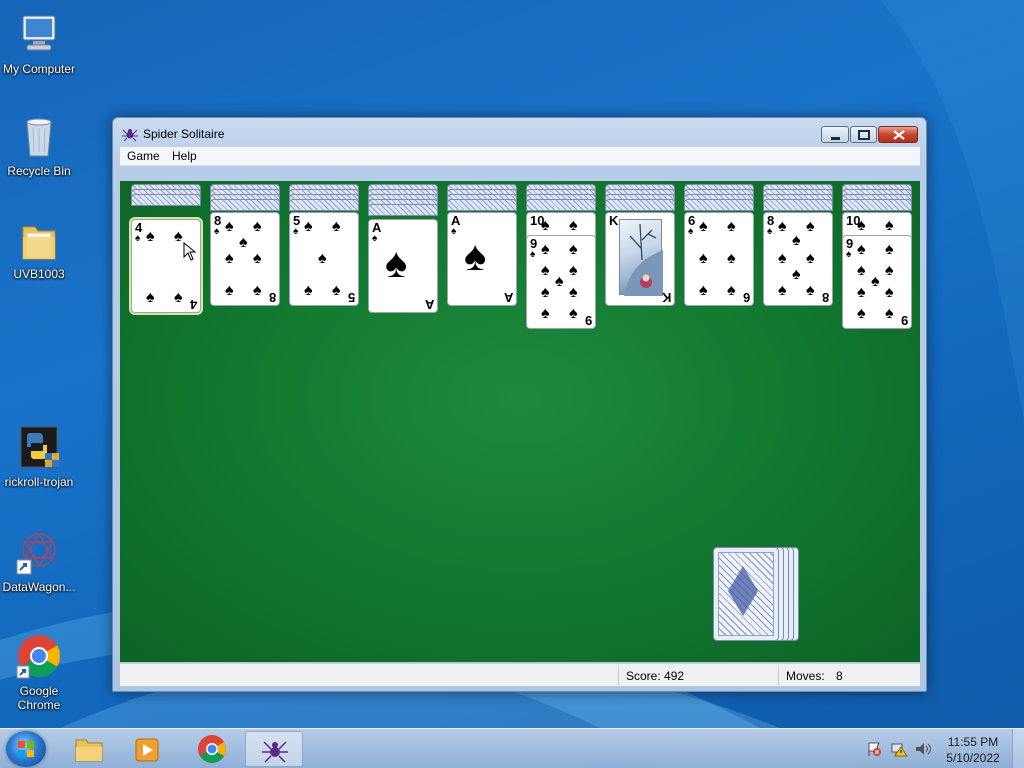 This screenshot has height=768, width=1024. Describe the element at coordinates (874, 751) in the screenshot. I see `action-center-flag-icon` at that location.